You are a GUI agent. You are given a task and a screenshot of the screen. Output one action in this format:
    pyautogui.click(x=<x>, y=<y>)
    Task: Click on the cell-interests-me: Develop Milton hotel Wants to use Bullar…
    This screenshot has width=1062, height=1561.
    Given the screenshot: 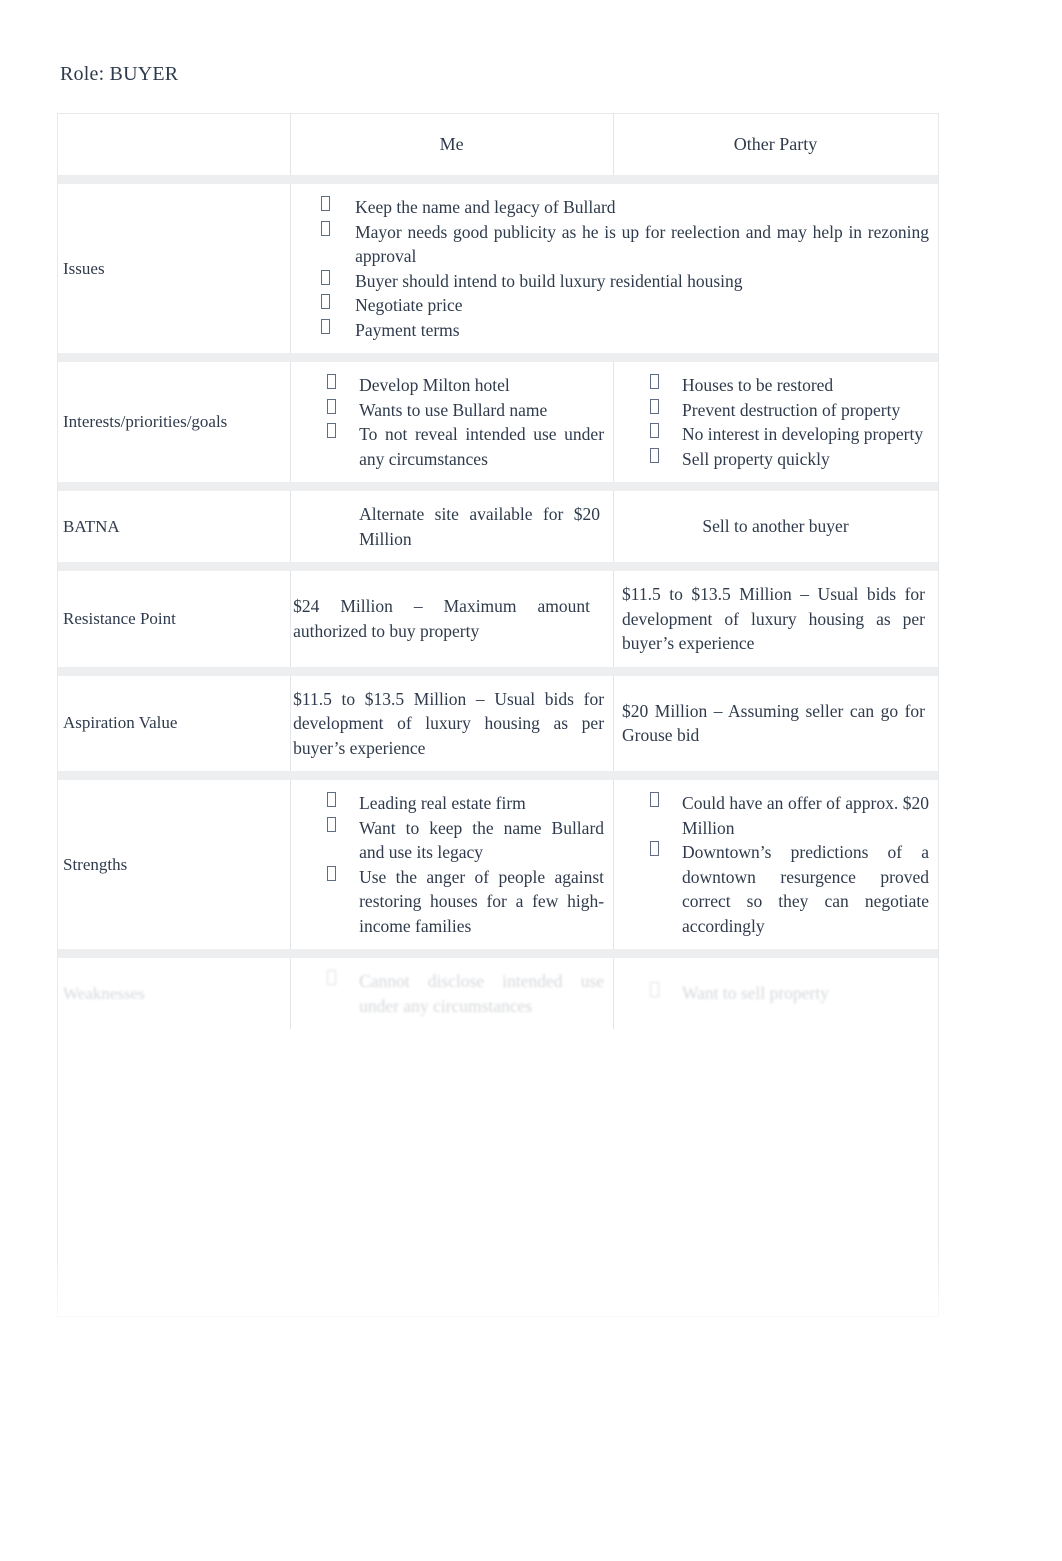 What is the action you would take?
    pyautogui.click(x=453, y=422)
    